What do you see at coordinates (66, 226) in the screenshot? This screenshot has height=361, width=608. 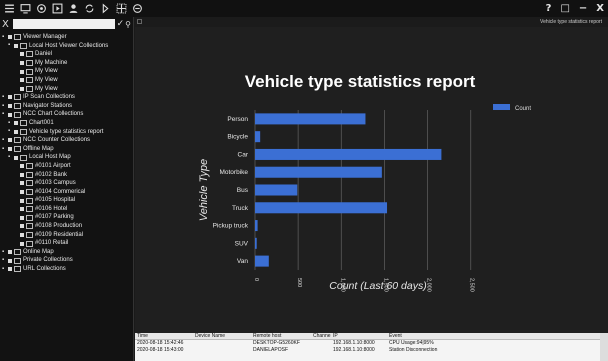 I see `tree-item: #0108 Production` at bounding box center [66, 226].